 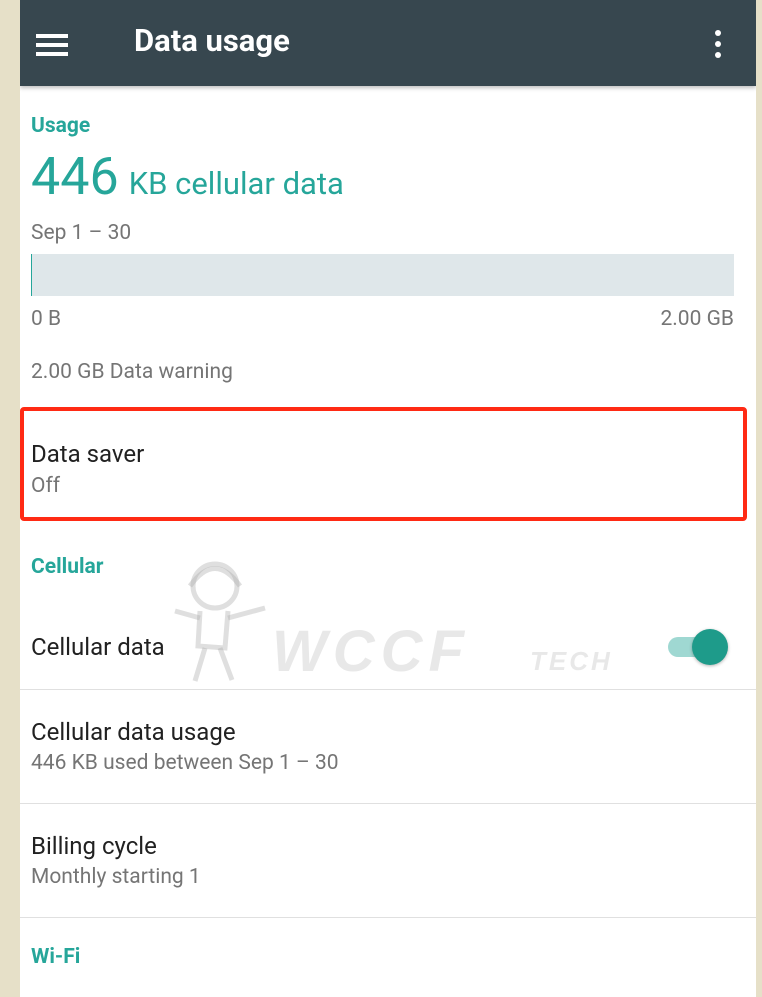 What do you see at coordinates (132, 372) in the screenshot?
I see `data-warning-label: 2.00 GB Data warning` at bounding box center [132, 372].